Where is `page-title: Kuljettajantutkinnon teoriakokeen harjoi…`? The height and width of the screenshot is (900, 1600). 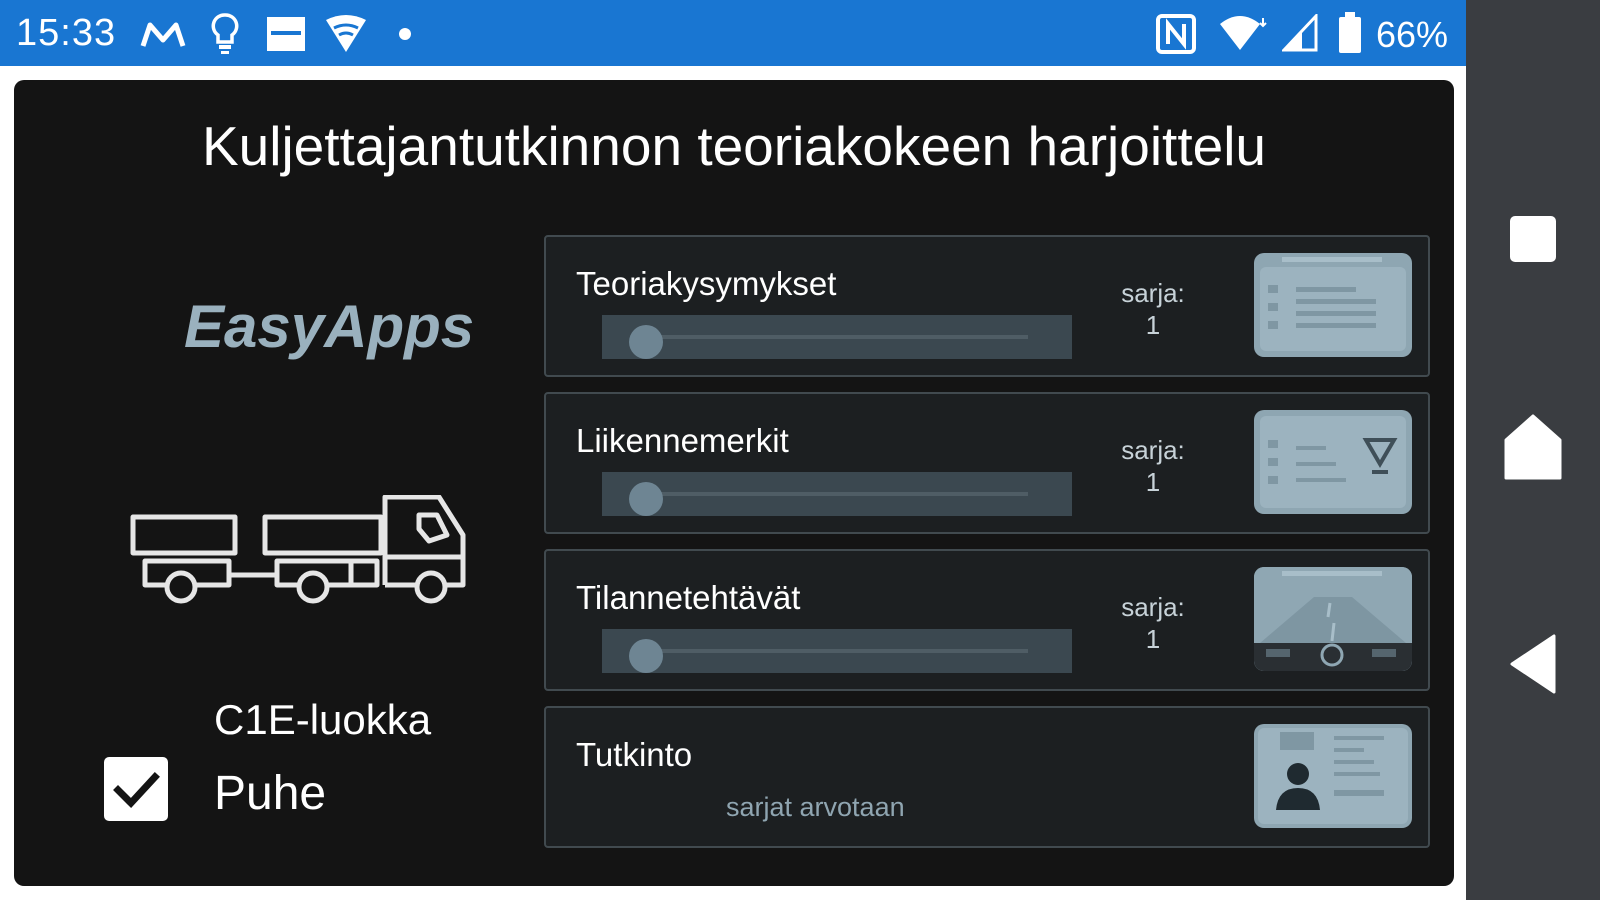
page-title: Kuljettajantutkinnon teoriakokeen harjoi… is located at coordinates (734, 146).